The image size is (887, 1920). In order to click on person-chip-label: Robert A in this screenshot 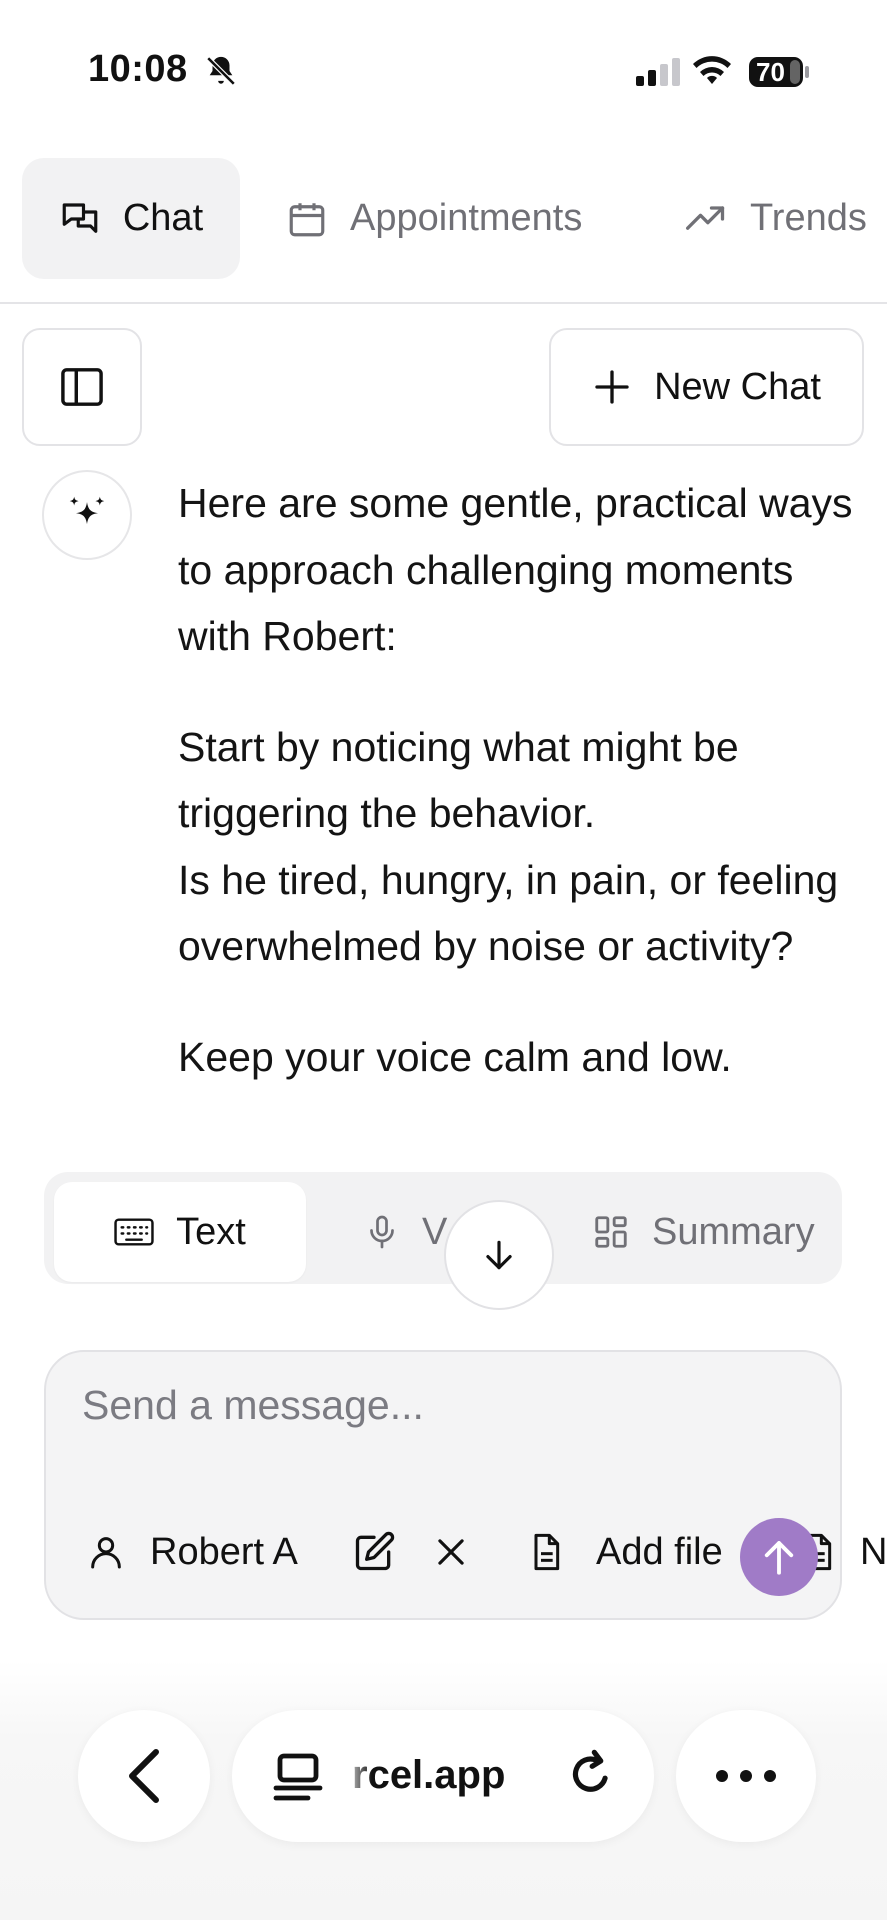, I will do `click(224, 1551)`.